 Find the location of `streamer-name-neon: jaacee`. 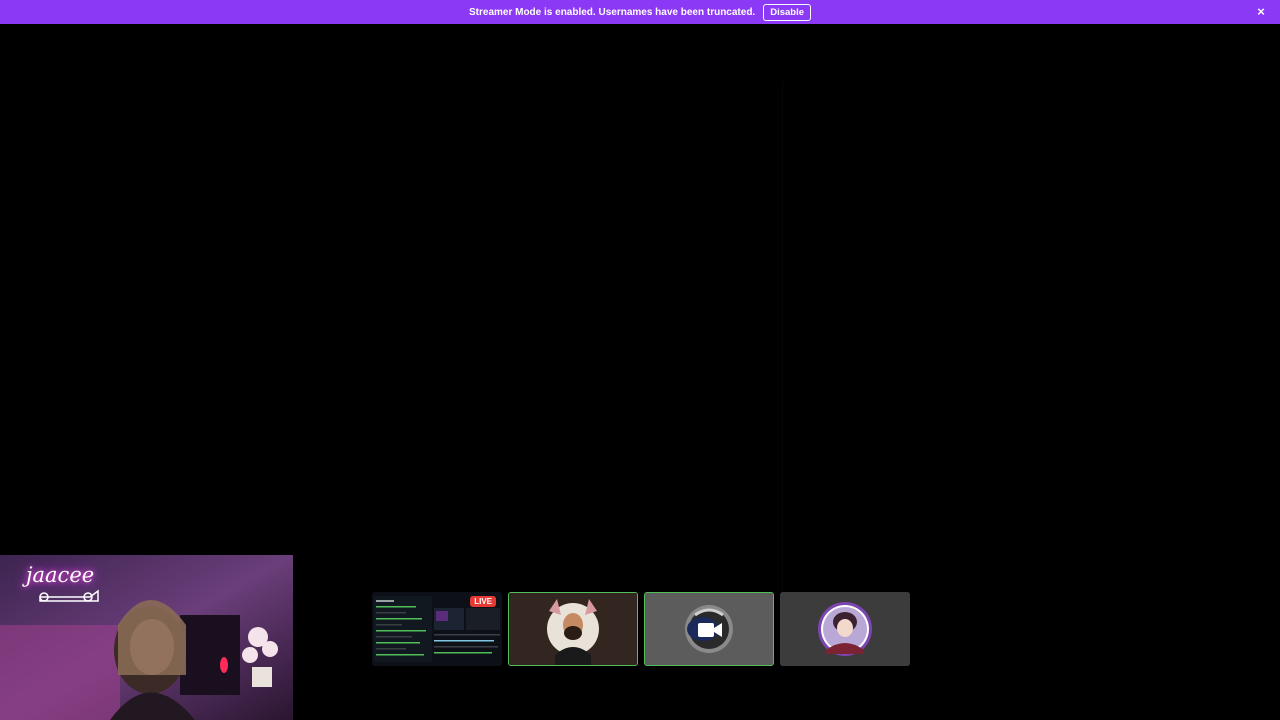

streamer-name-neon: jaacee is located at coordinates (60, 575).